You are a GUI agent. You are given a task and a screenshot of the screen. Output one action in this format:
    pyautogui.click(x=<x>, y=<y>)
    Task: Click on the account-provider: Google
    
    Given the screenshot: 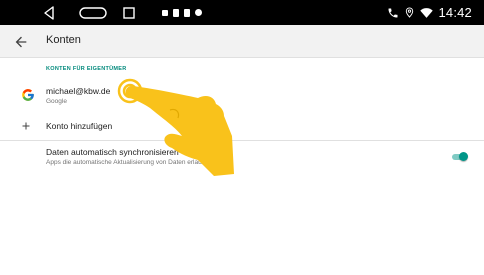 What is the action you would take?
    pyautogui.click(x=56, y=101)
    